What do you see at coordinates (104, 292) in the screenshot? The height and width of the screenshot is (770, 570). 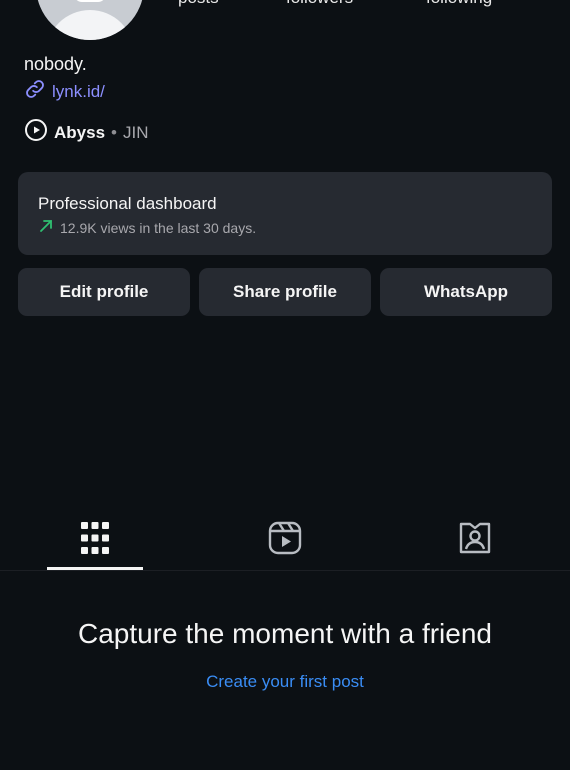 I see `edit-profile-button: Edit profile` at bounding box center [104, 292].